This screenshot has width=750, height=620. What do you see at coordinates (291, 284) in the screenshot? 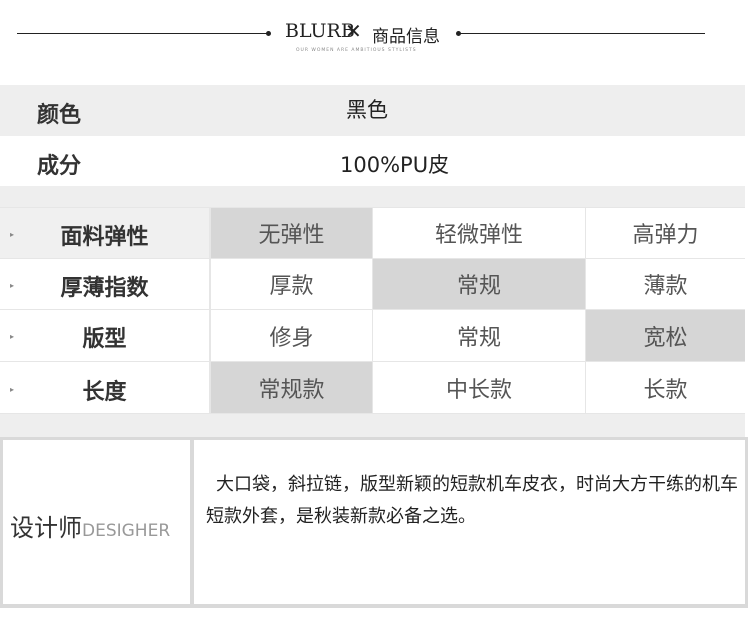
I see `option-cell: 厚款` at bounding box center [291, 284].